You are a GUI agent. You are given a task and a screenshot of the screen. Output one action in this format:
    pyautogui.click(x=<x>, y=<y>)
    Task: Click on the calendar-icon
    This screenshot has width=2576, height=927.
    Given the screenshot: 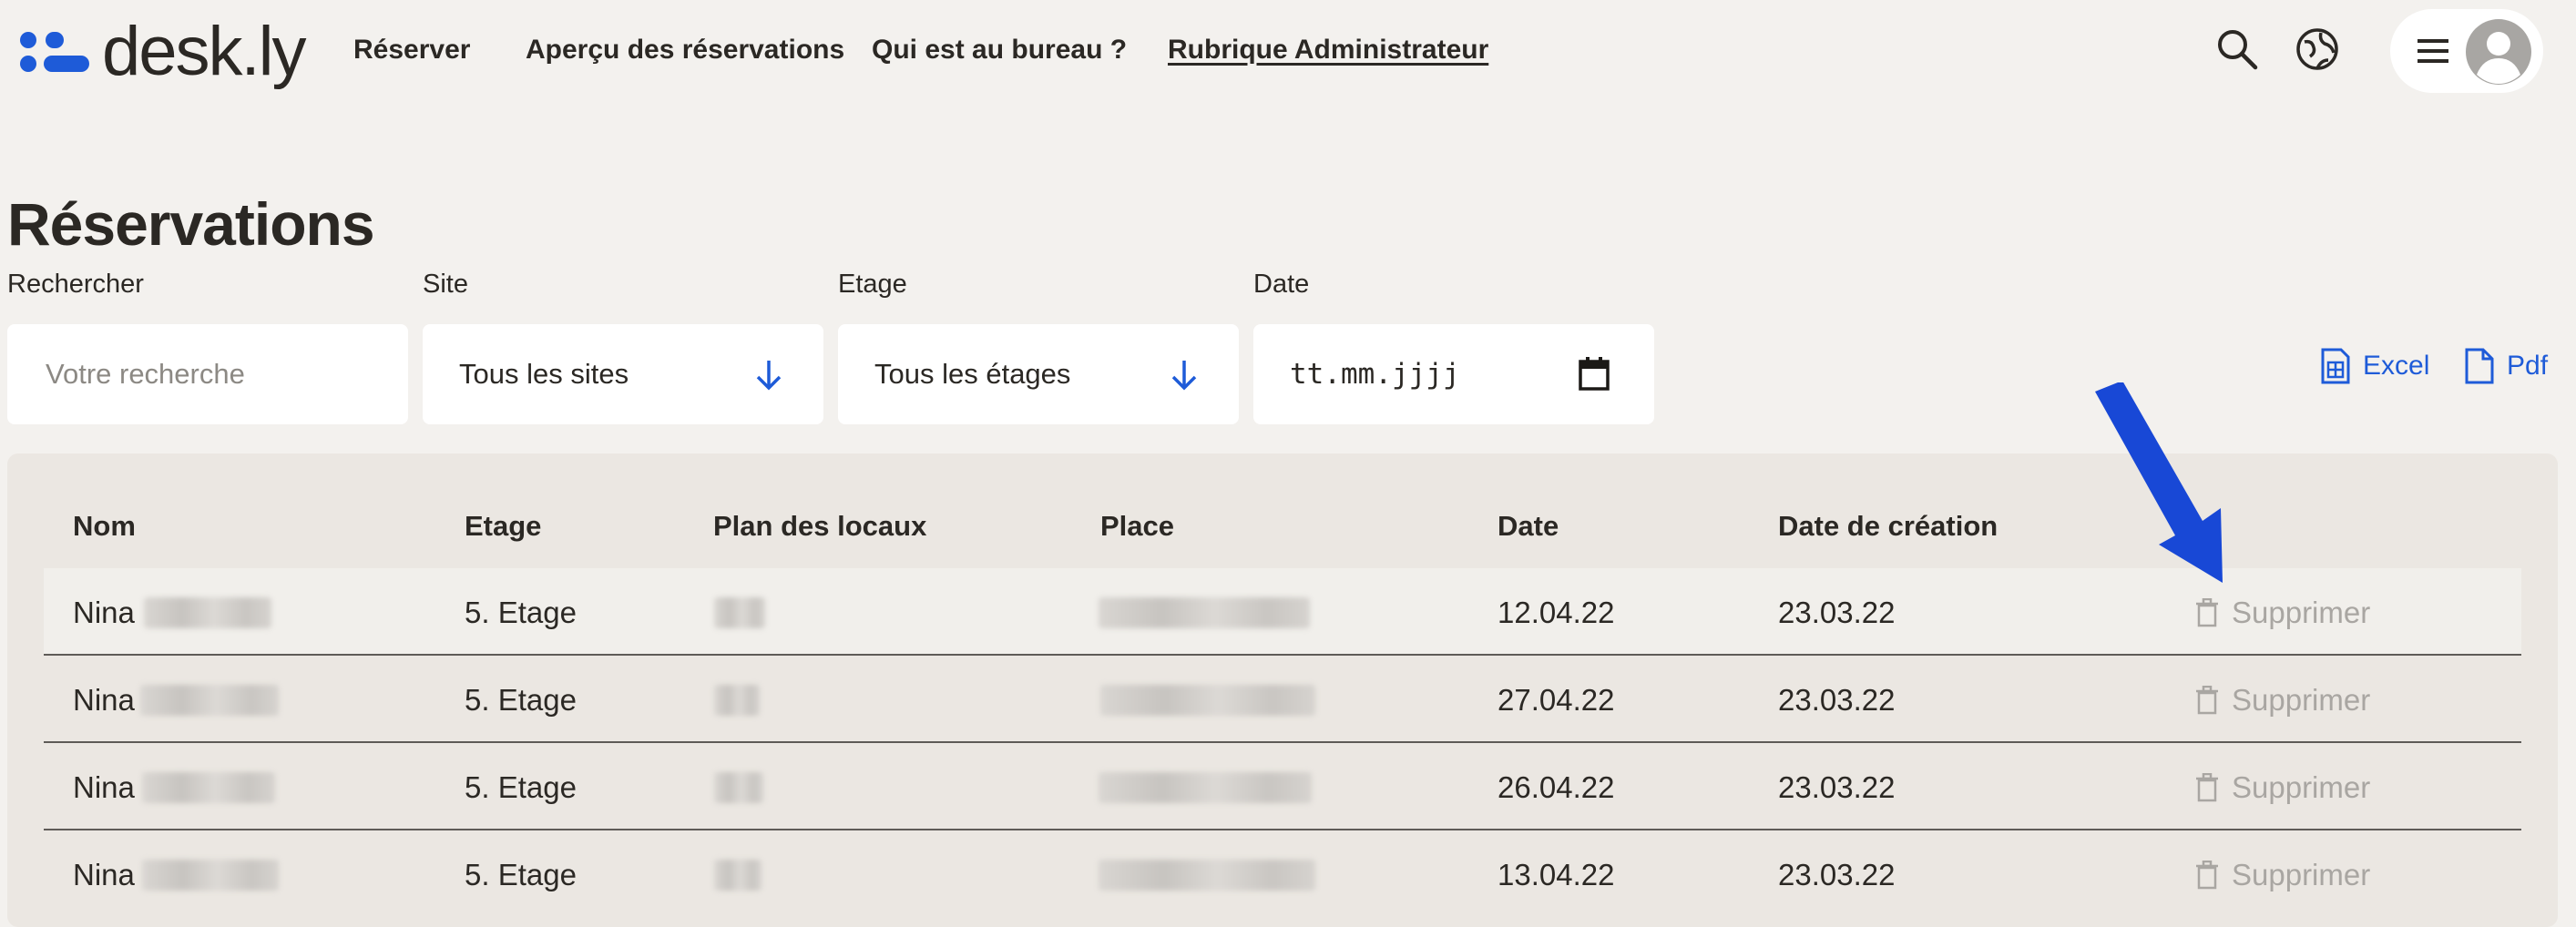 What is the action you would take?
    pyautogui.click(x=1594, y=373)
    